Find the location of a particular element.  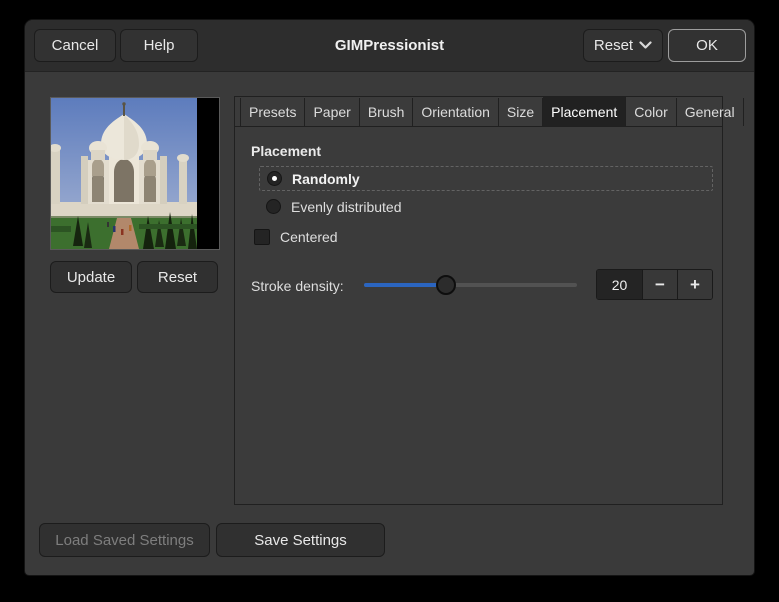

slider-thumb is located at coordinates (446, 285).